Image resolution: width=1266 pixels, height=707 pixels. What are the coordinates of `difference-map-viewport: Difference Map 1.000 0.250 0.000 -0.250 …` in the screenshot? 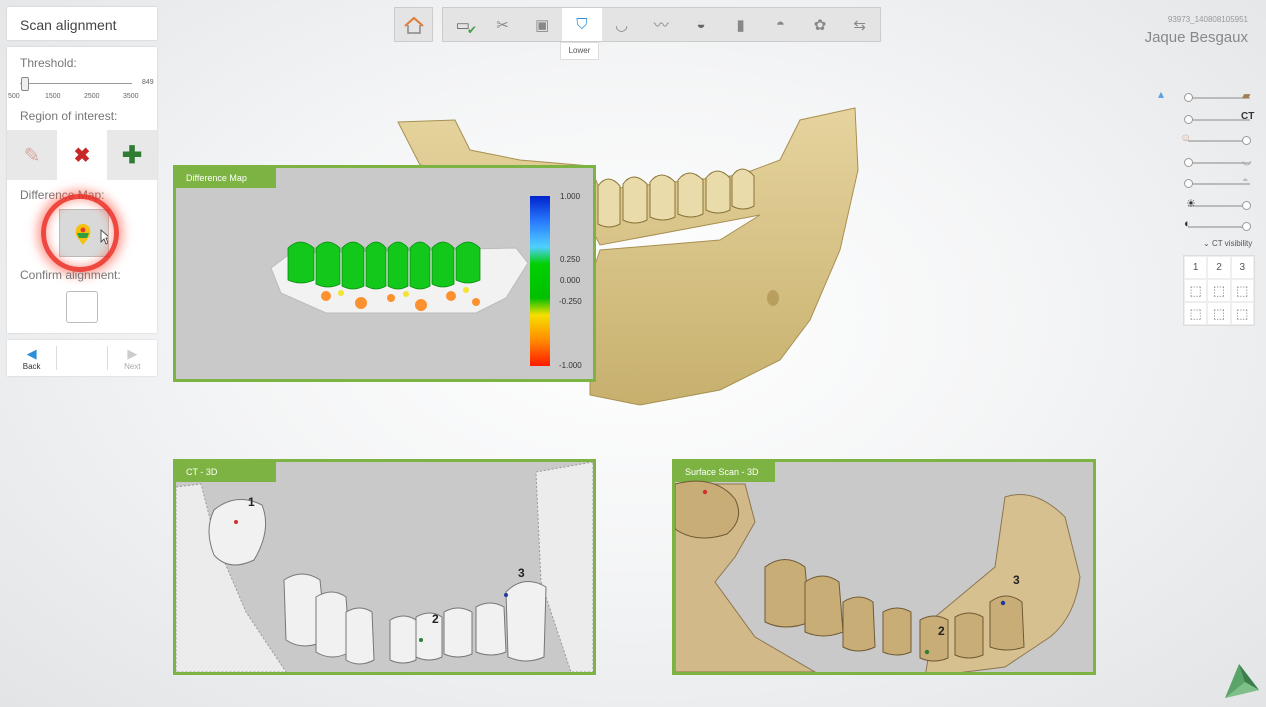 It's located at (384, 273).